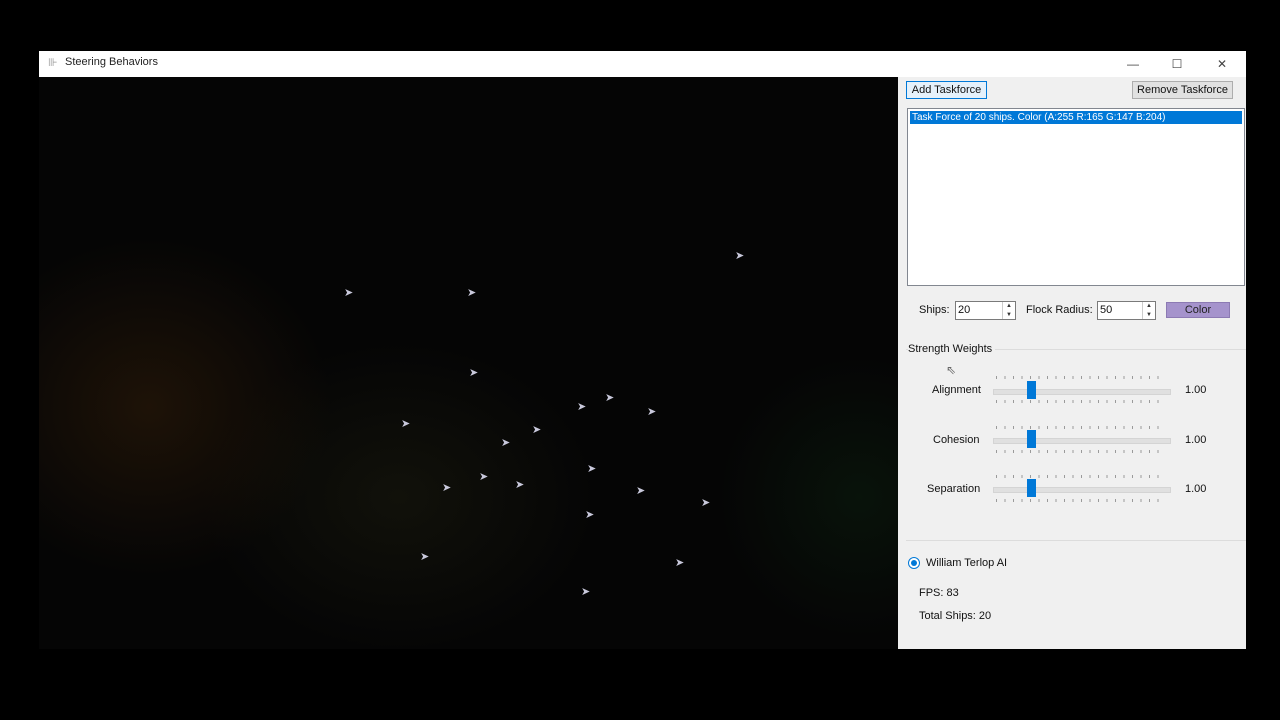 Image resolution: width=1280 pixels, height=720 pixels. I want to click on alignment-value: 1.00, so click(1196, 390).